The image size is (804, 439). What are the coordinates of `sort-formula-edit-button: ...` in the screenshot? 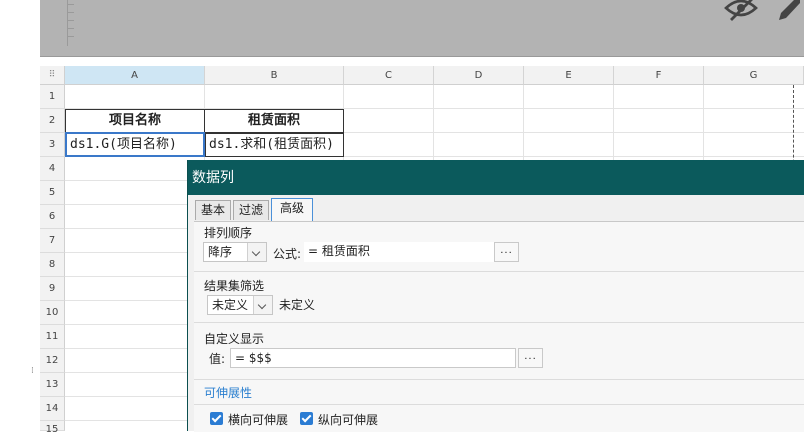 It's located at (506, 252).